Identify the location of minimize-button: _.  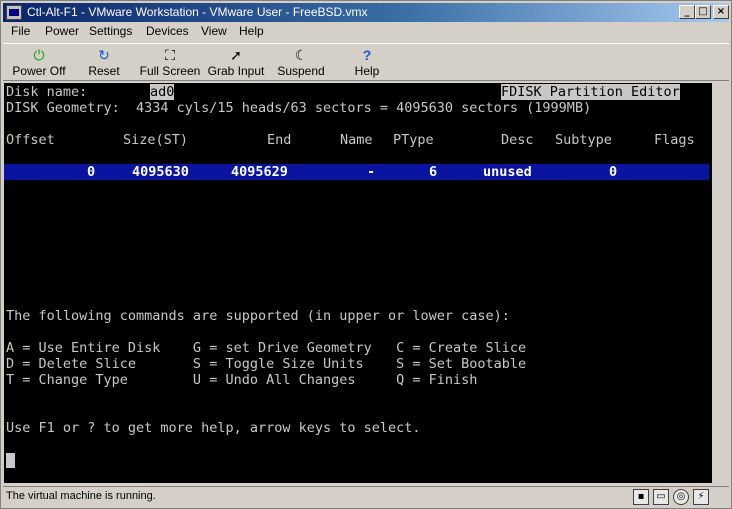
(687, 12).